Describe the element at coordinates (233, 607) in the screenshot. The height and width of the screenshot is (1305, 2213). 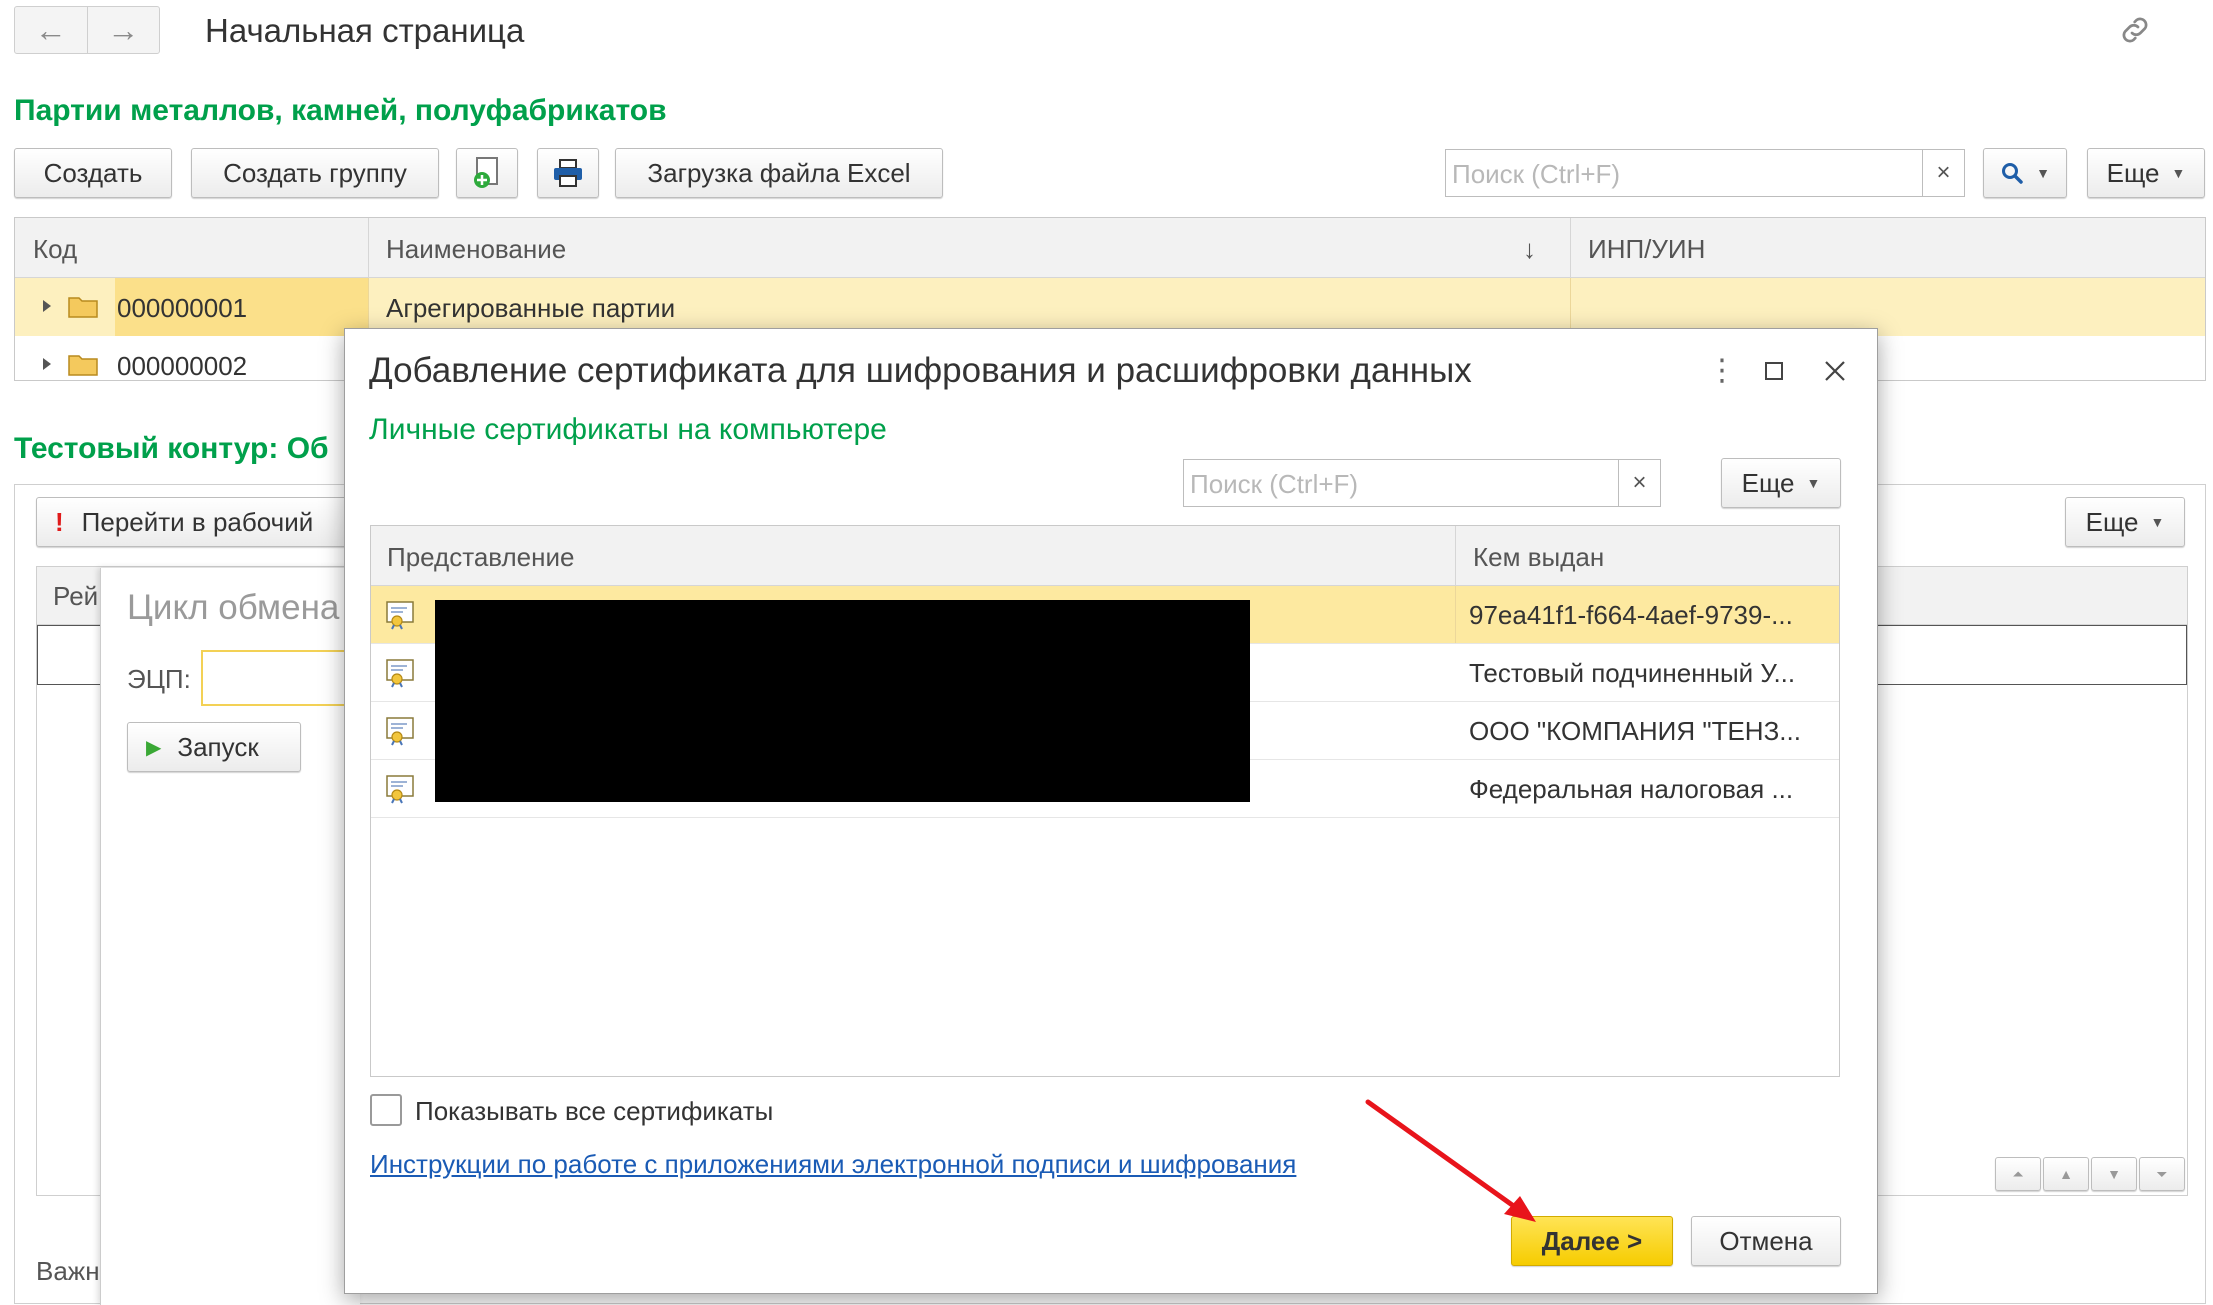
I see `exchange-form-title: Цикл обмена` at that location.